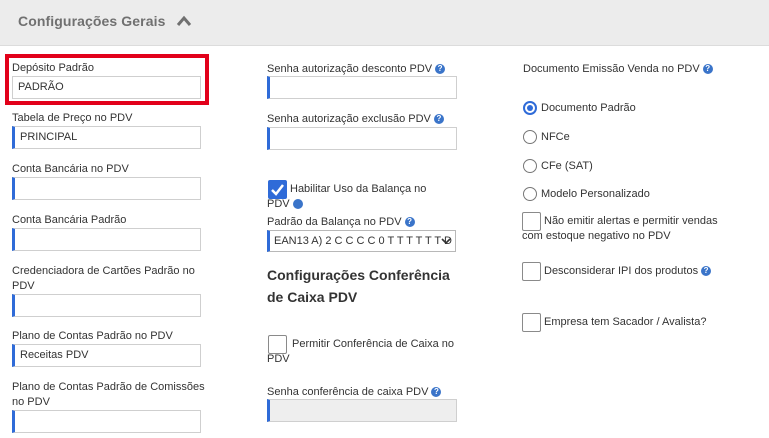 The image size is (769, 438). Describe the element at coordinates (567, 166) in the screenshot. I see `radio-cfe-sat-label: CFe (SAT)` at that location.